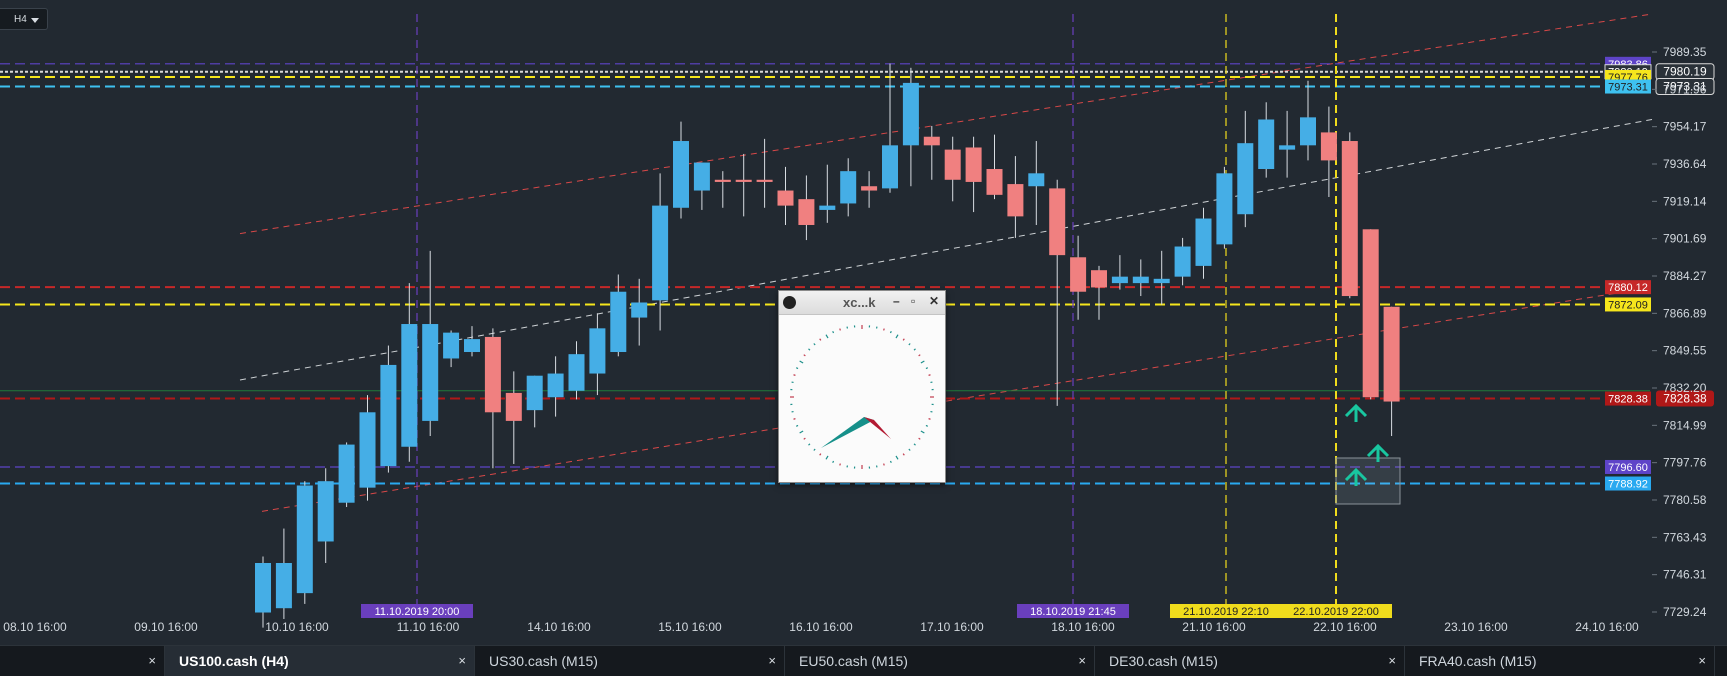 The image size is (1727, 676). Describe the element at coordinates (913, 301) in the screenshot. I see `maximize-icon: ▫` at that location.